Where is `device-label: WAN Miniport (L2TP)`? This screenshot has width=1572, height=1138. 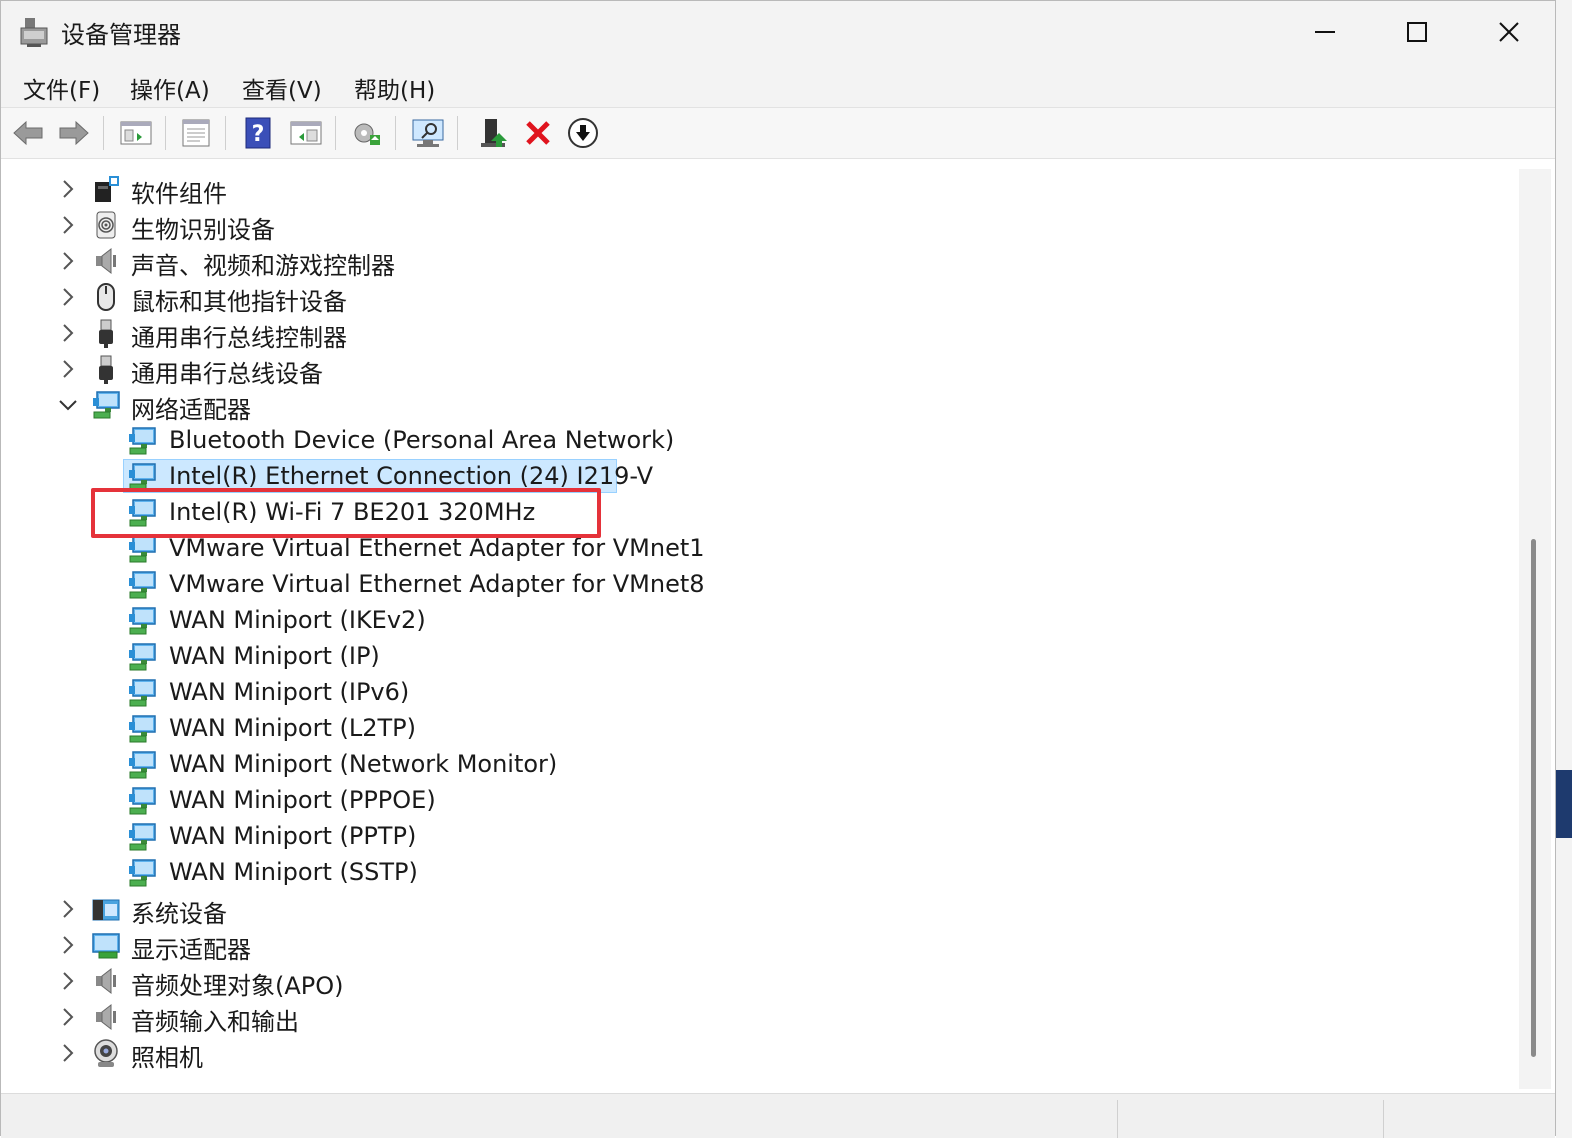 device-label: WAN Miniport (L2TP) is located at coordinates (292, 728).